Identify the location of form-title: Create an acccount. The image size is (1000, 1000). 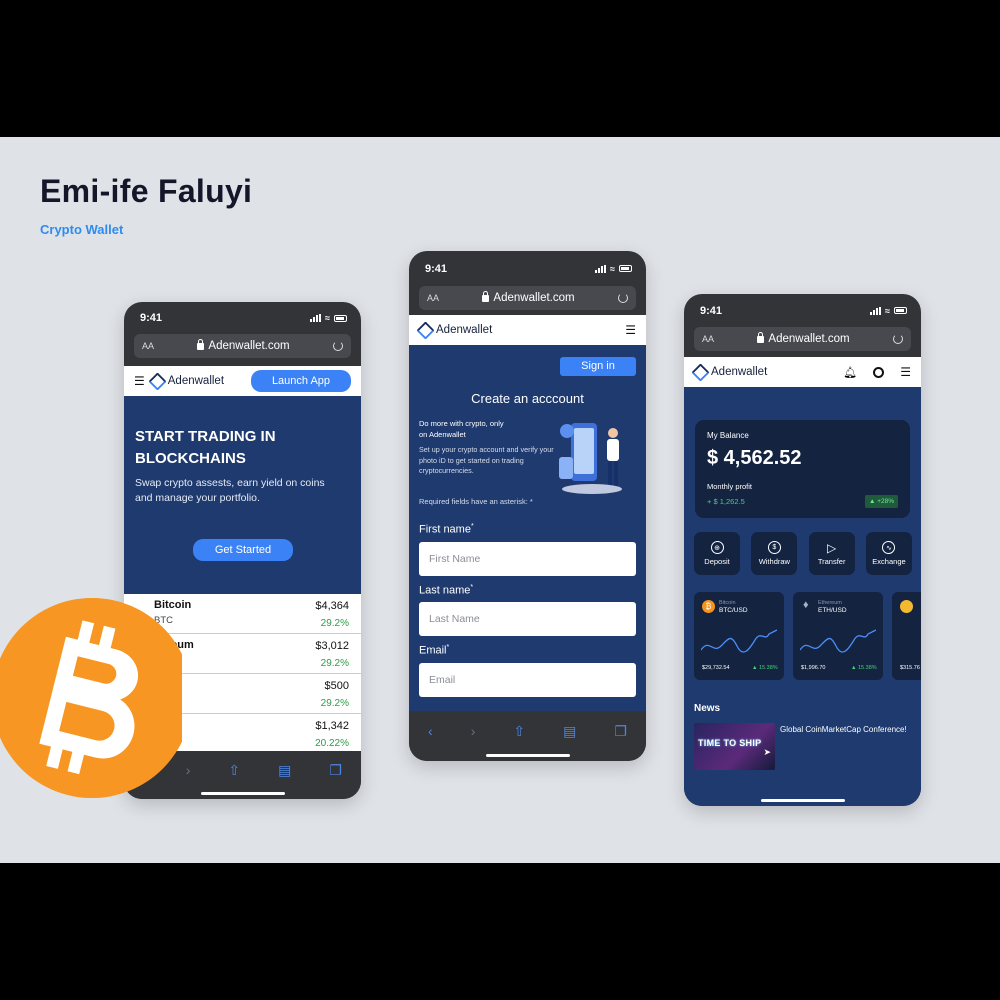
(527, 398).